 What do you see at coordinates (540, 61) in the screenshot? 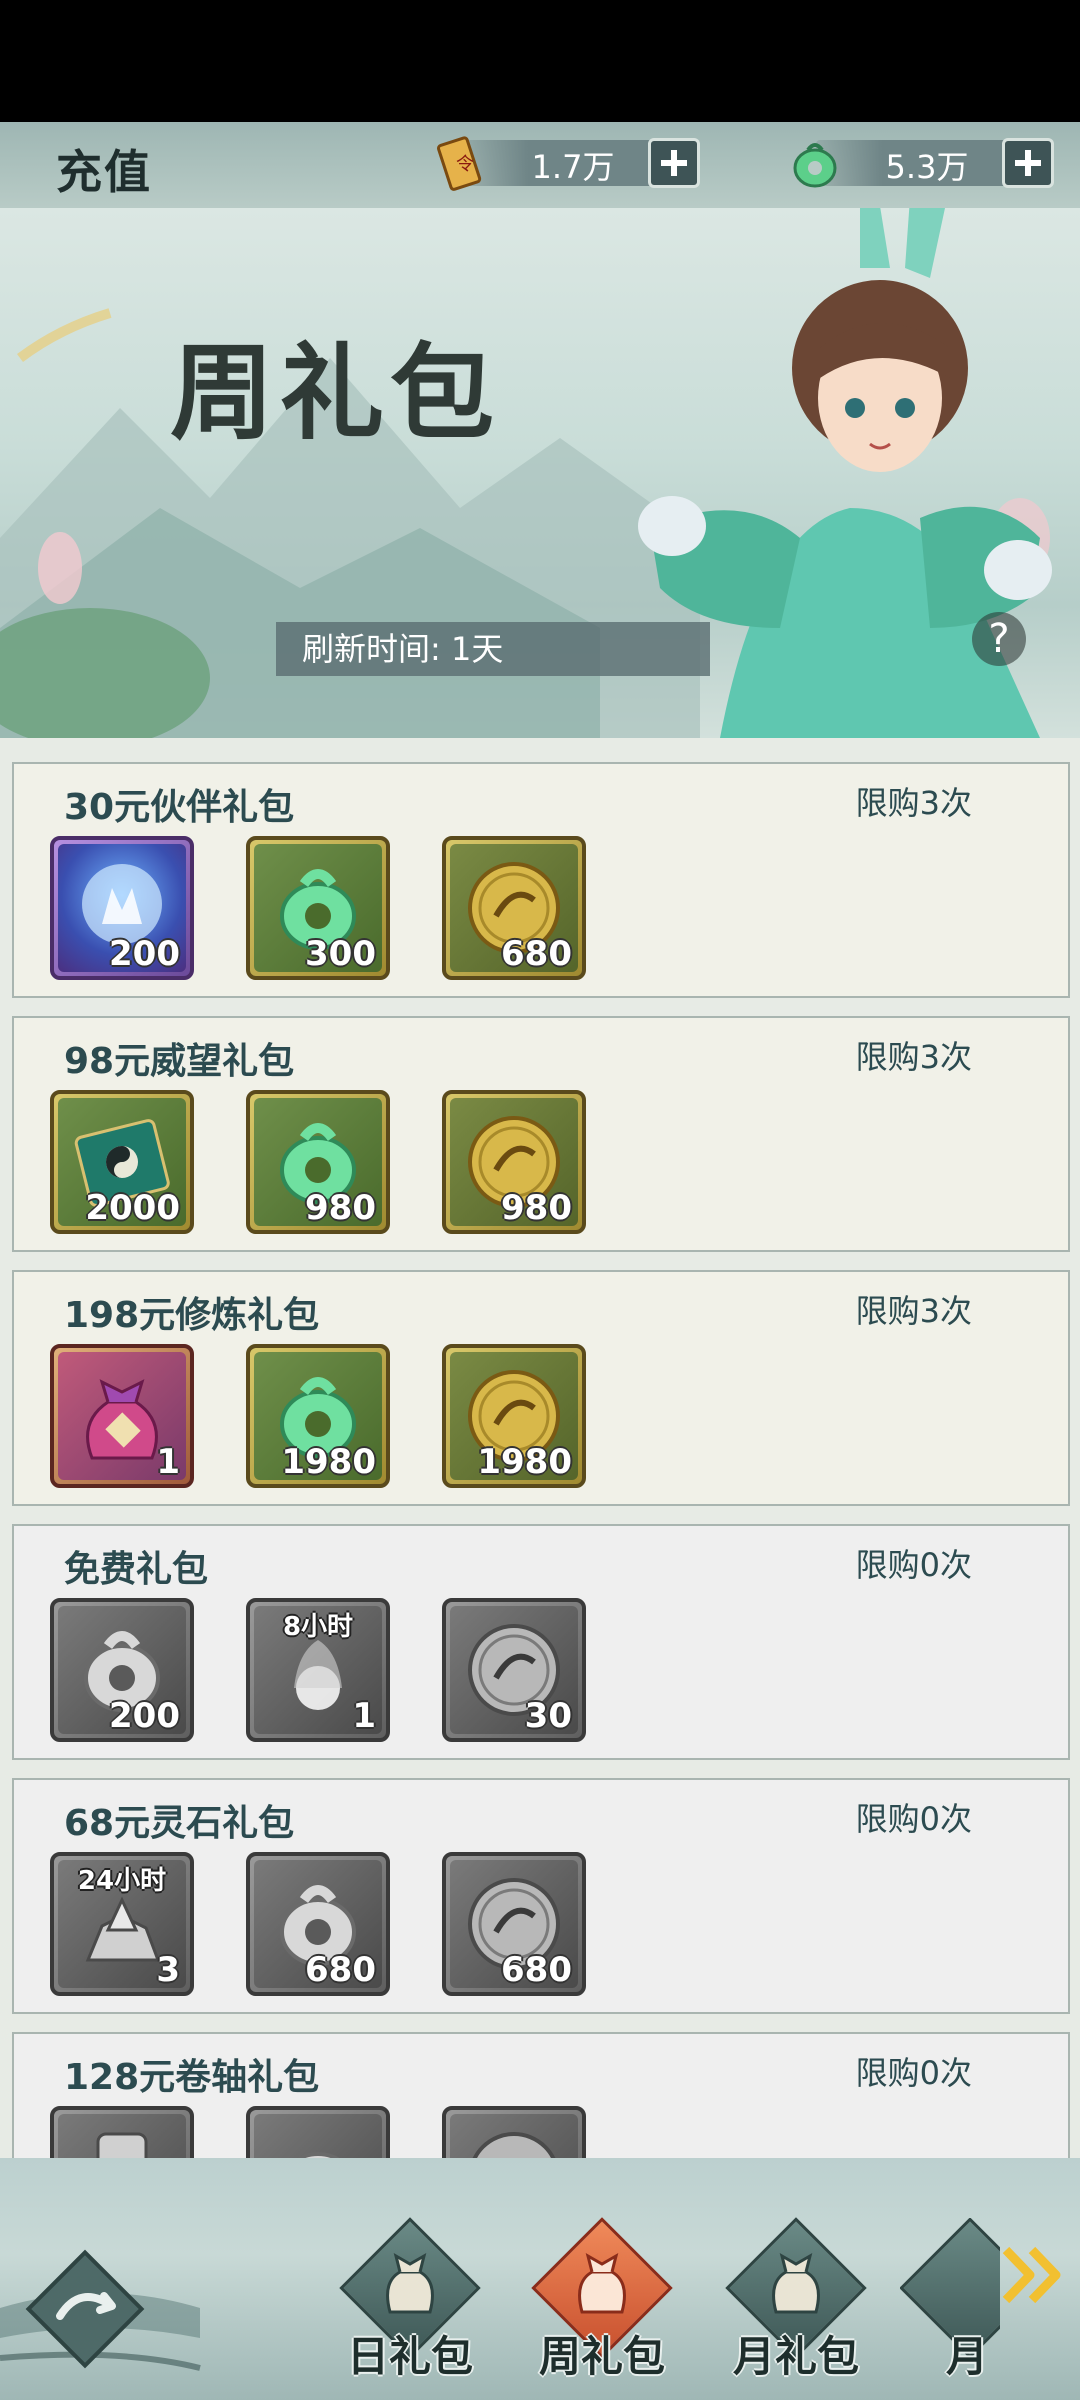
I see `status-bar` at bounding box center [540, 61].